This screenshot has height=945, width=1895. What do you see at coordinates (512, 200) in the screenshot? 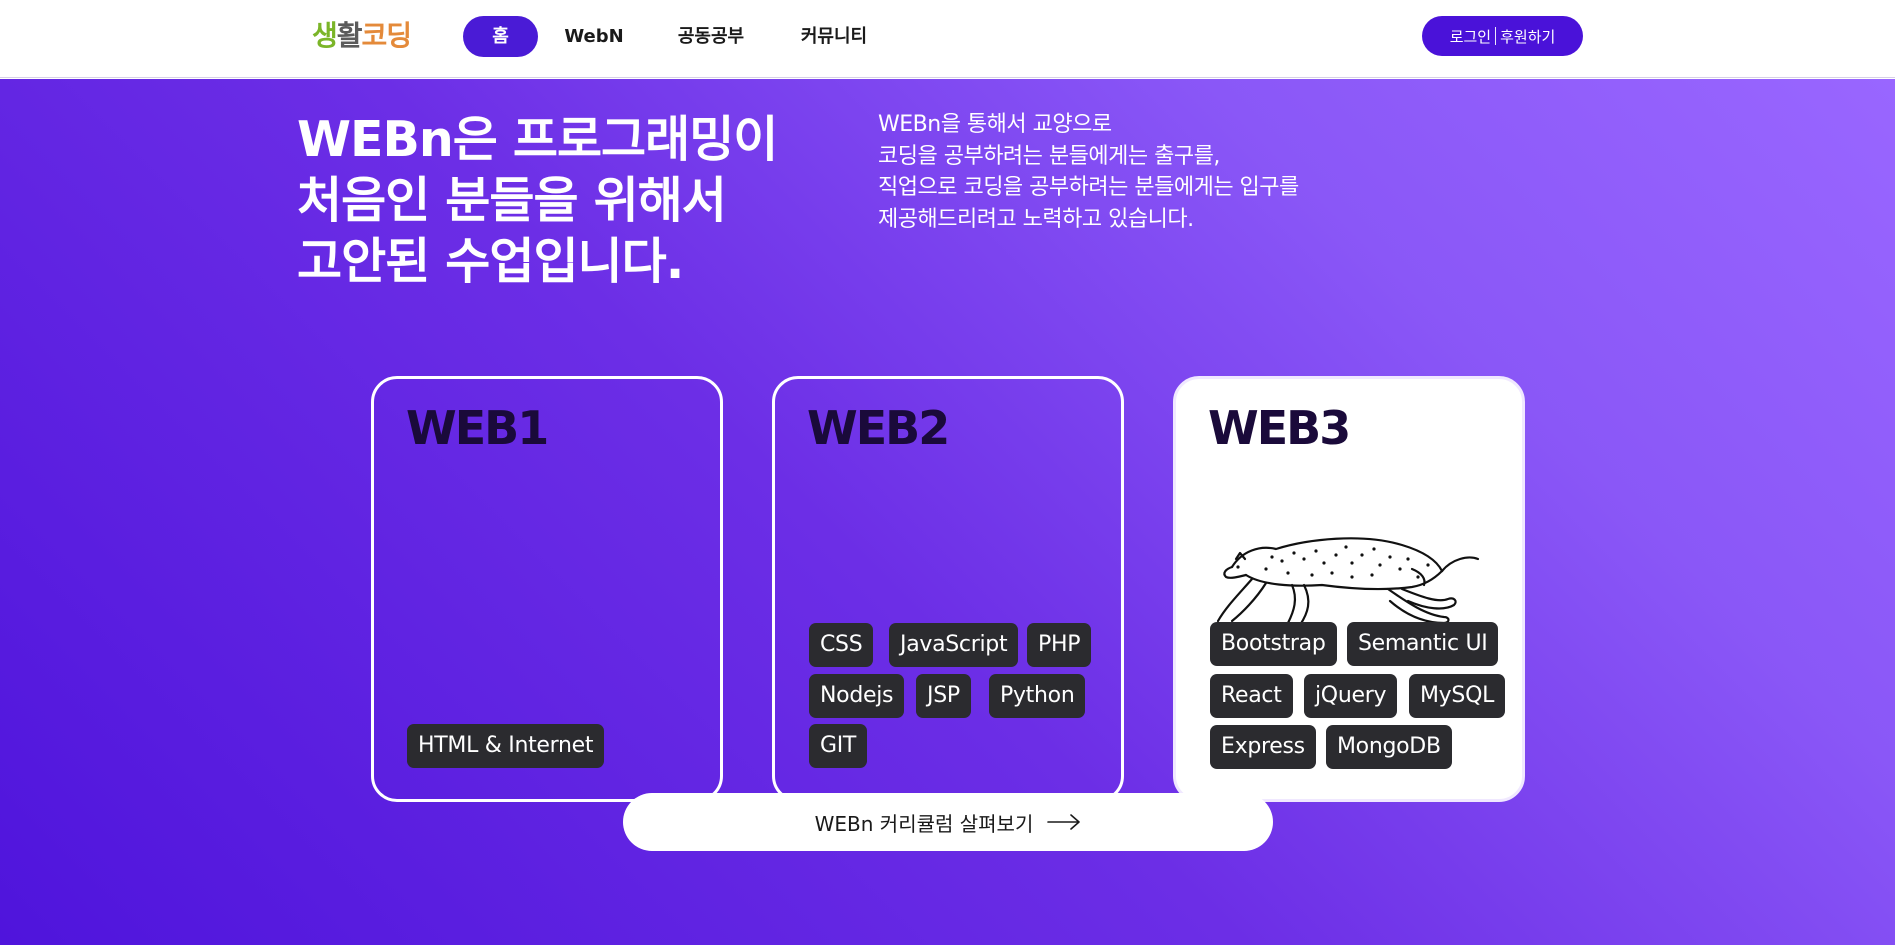
I see `hero-title-line: 처음인 분들을 위해서` at bounding box center [512, 200].